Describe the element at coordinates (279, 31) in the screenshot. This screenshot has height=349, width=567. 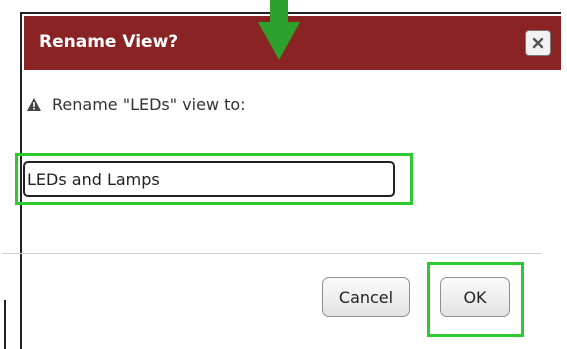
I see `down-arrow-icon` at that location.